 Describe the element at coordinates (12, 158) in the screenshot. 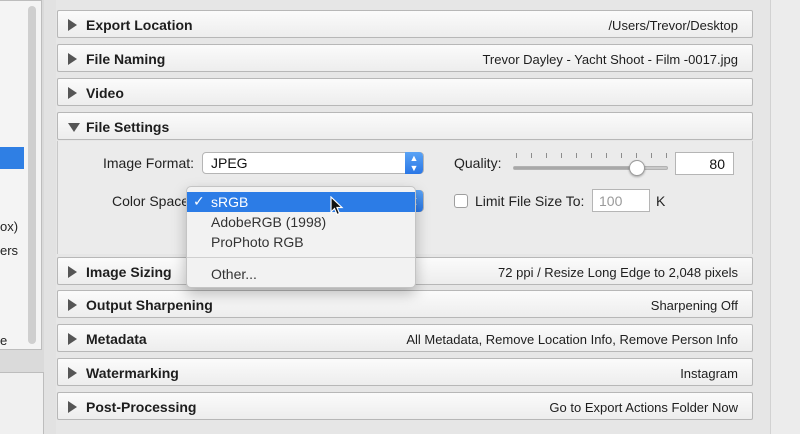

I see `preset-list-selected-row` at that location.